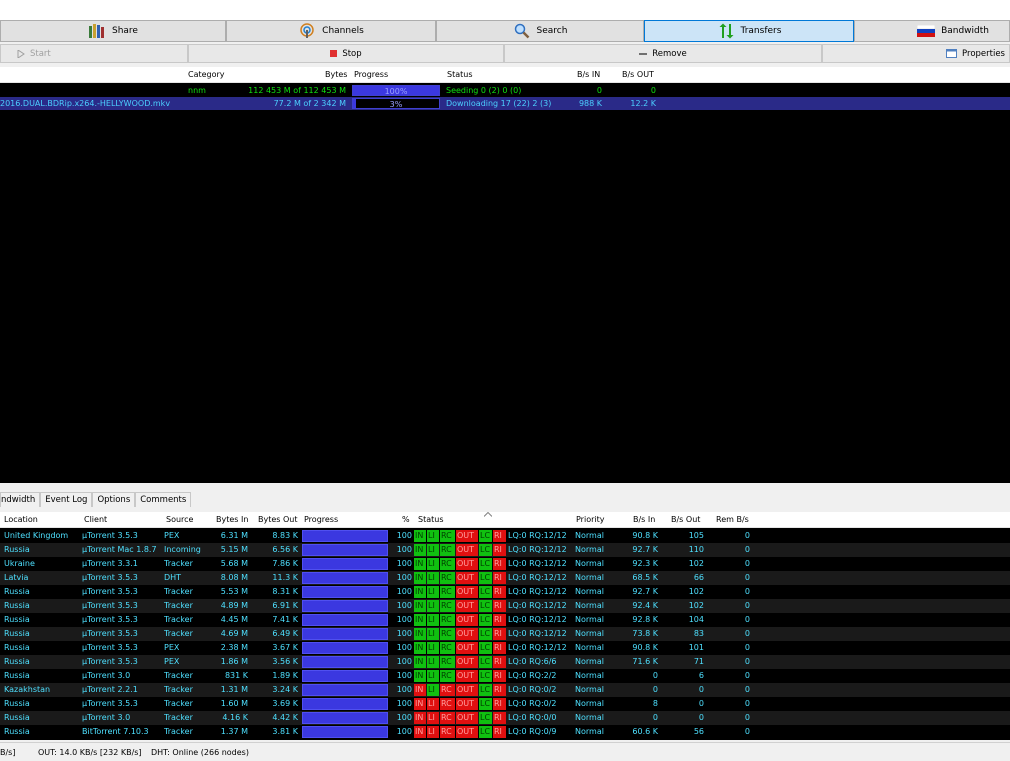 The width and height of the screenshot is (1010, 761). What do you see at coordinates (698, 577) in the screenshot?
I see `peer-bs-out: 66` at bounding box center [698, 577].